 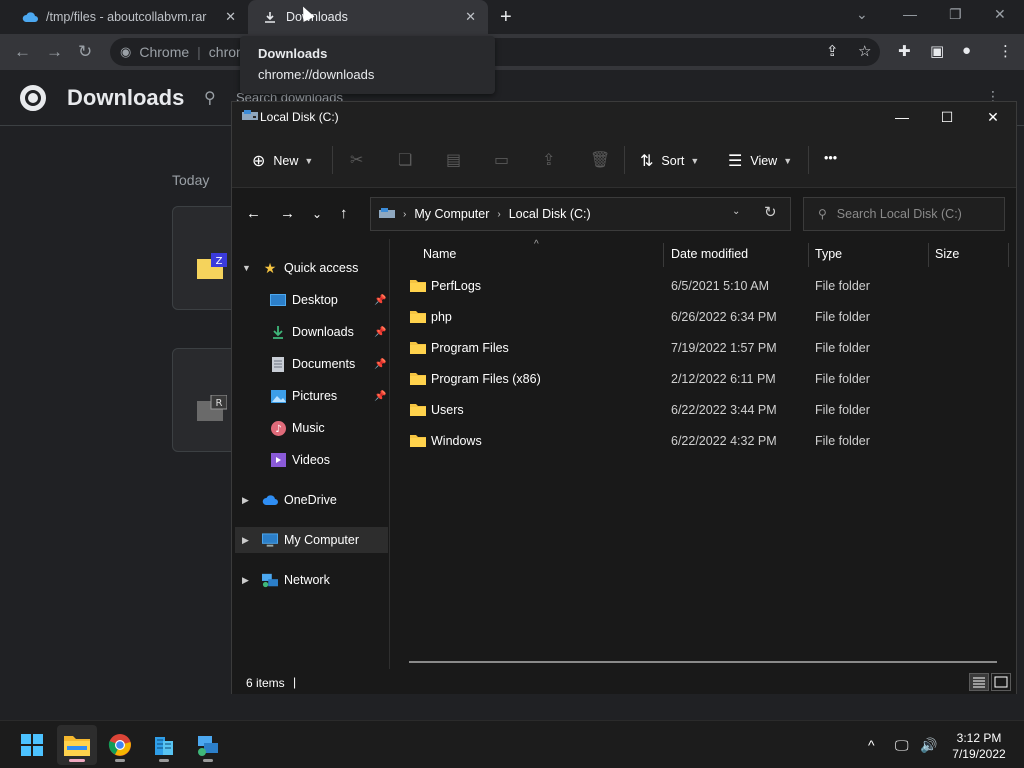 What do you see at coordinates (310, 460) in the screenshot?
I see `nav-videos: Videos` at bounding box center [310, 460].